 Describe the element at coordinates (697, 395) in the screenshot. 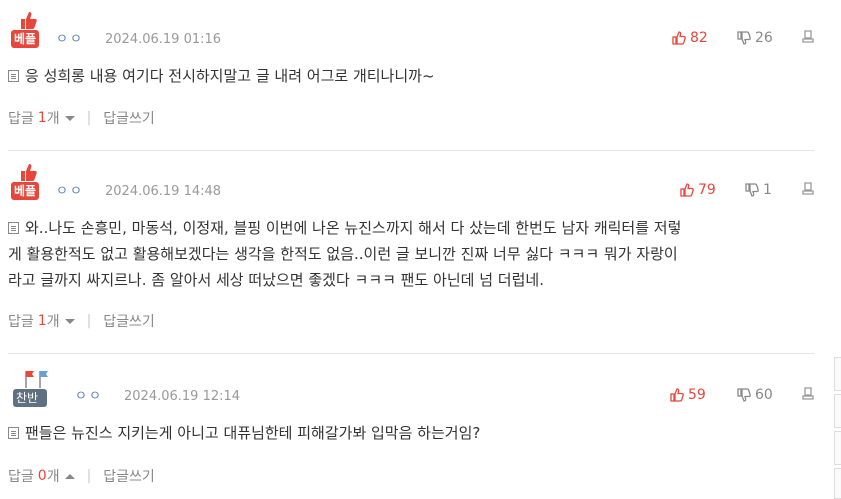

I see `upvote-count: 59` at that location.